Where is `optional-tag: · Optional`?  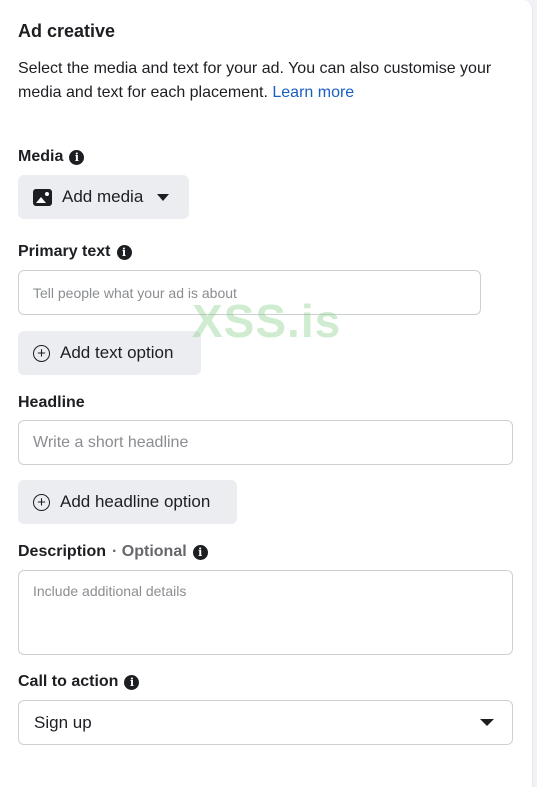
optional-tag: · Optional is located at coordinates (149, 551).